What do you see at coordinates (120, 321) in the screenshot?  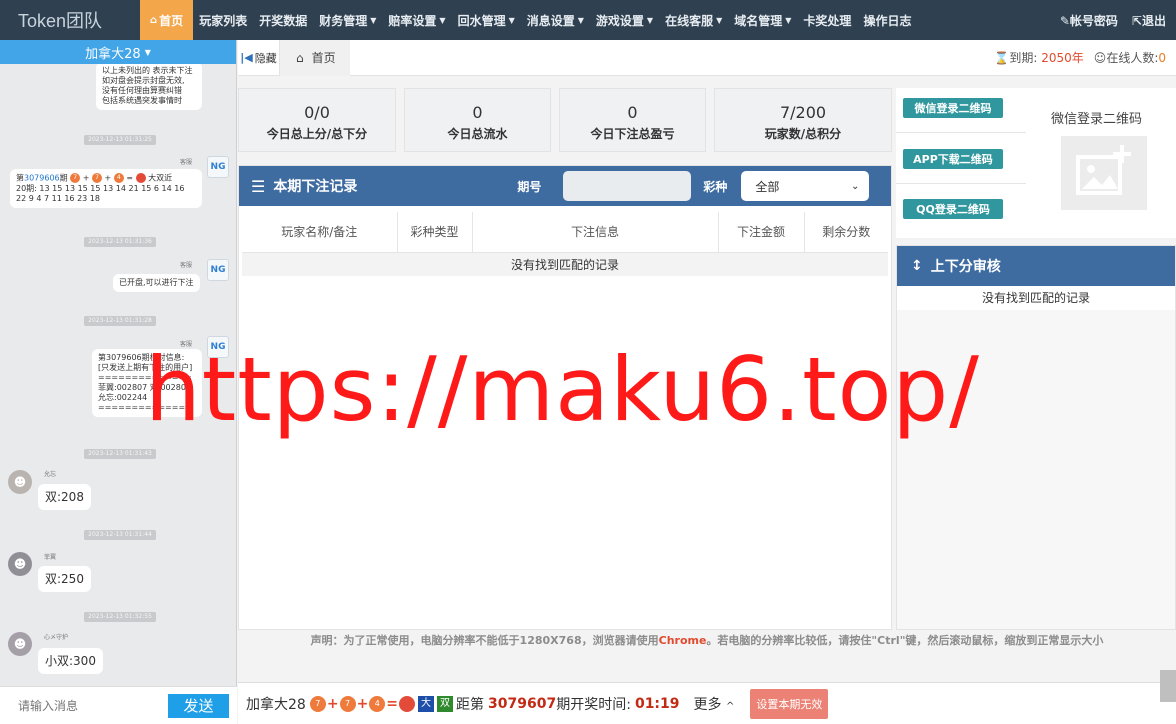 I see `message-timestamp: 2023-12-13 01:31:28` at bounding box center [120, 321].